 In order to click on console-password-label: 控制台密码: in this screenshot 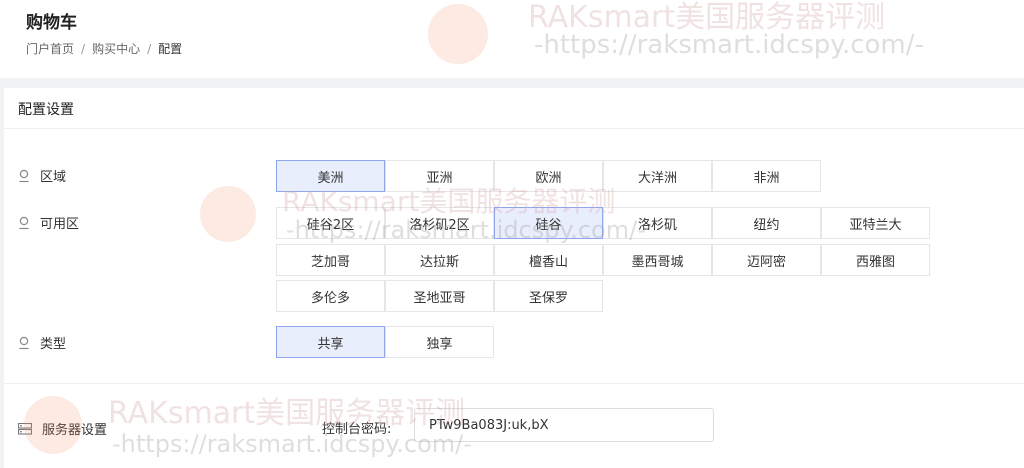, I will do `click(357, 429)`.